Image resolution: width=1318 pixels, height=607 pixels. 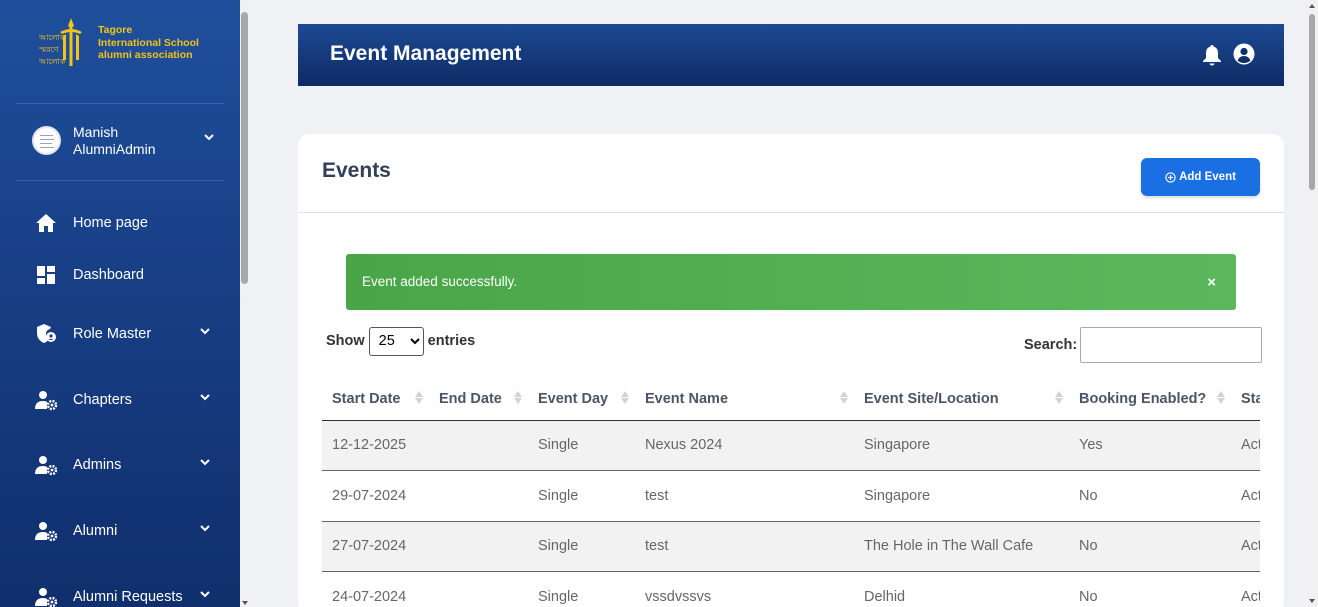 What do you see at coordinates (1143, 398) in the screenshot?
I see `column-header-label: Booking Enabled?` at bounding box center [1143, 398].